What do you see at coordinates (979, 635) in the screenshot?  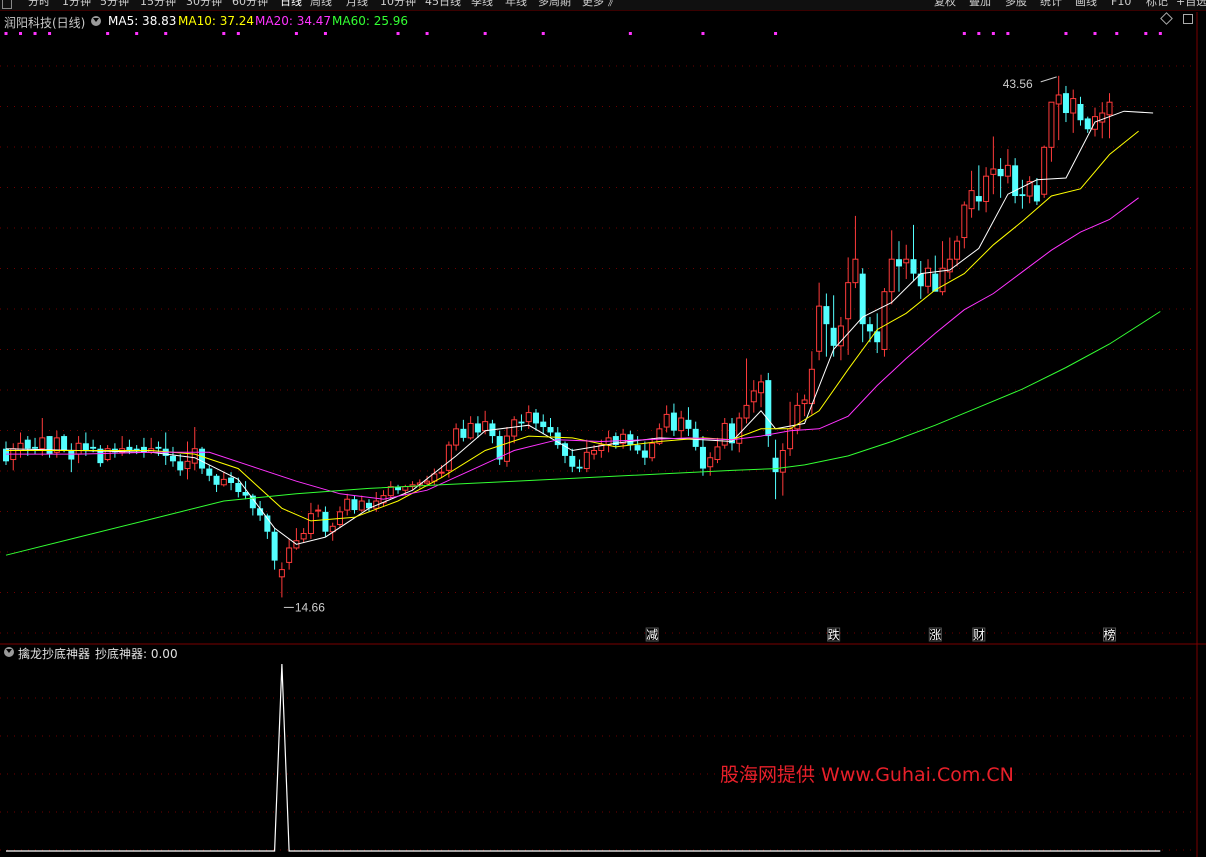 I see `event-marker: 财` at bounding box center [979, 635].